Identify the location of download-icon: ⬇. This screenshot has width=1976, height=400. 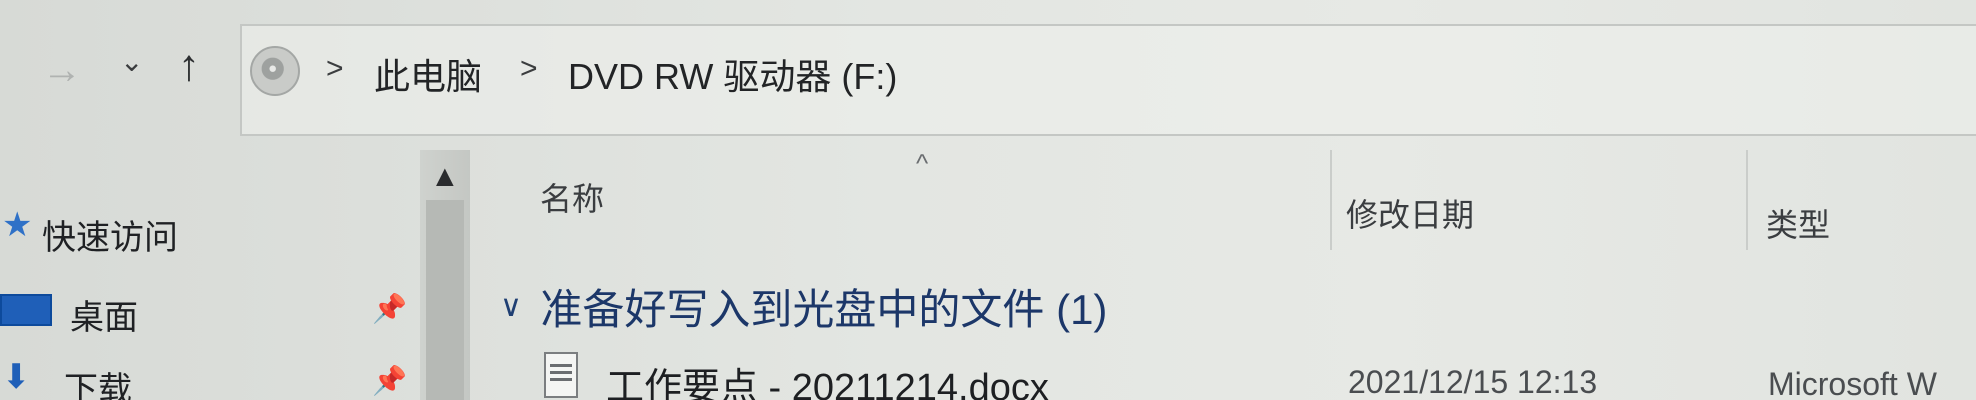
(16, 377).